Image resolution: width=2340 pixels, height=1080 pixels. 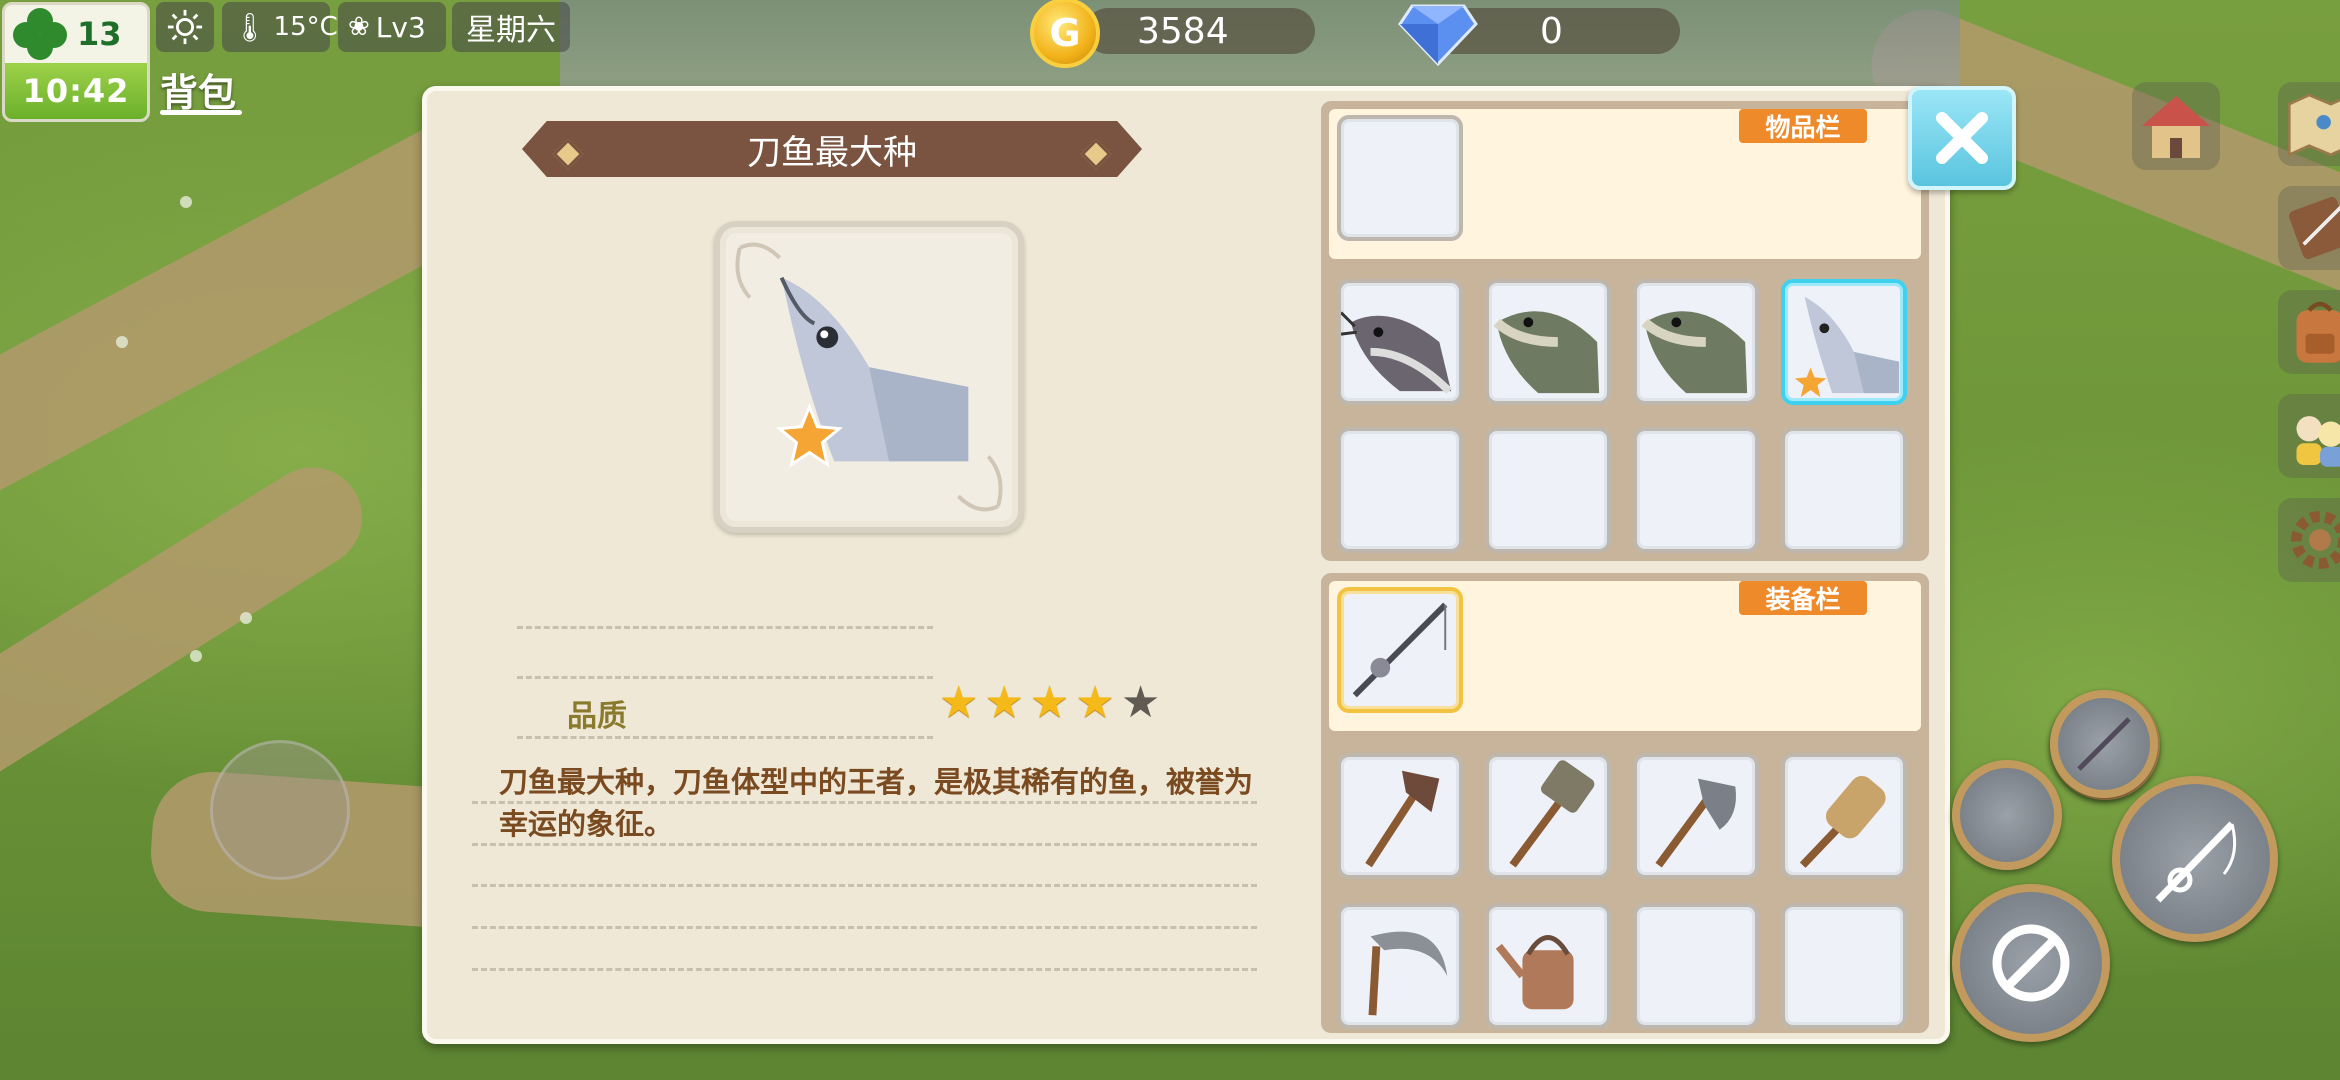 I want to click on gold-symbol: G, so click(x=1065, y=33).